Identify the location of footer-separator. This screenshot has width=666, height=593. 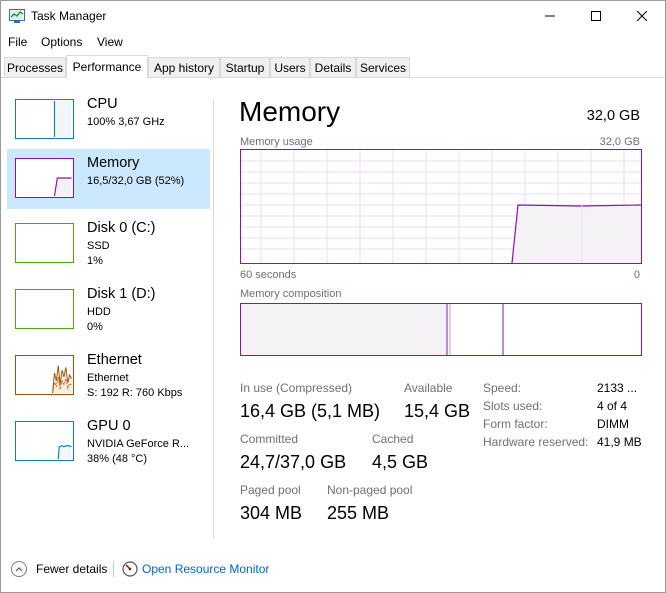
(113, 569).